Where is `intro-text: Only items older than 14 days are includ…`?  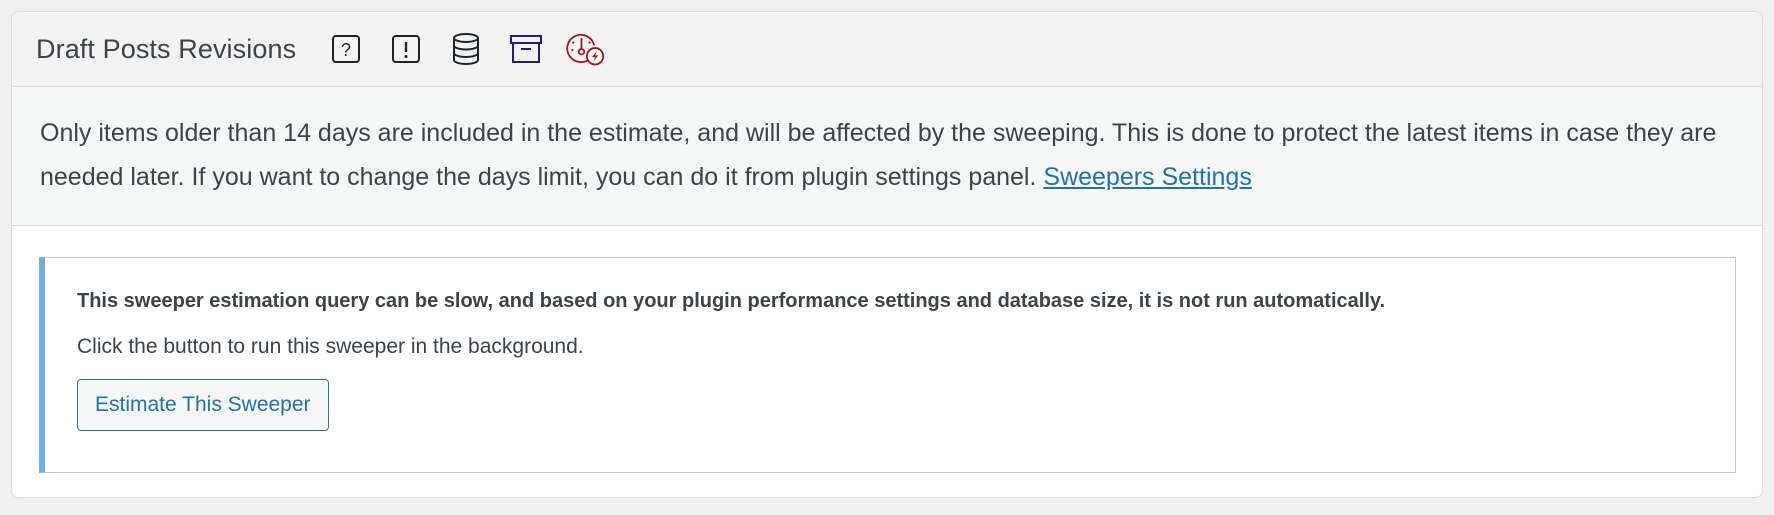
intro-text: Only items older than 14 days are includ… is located at coordinates (878, 155).